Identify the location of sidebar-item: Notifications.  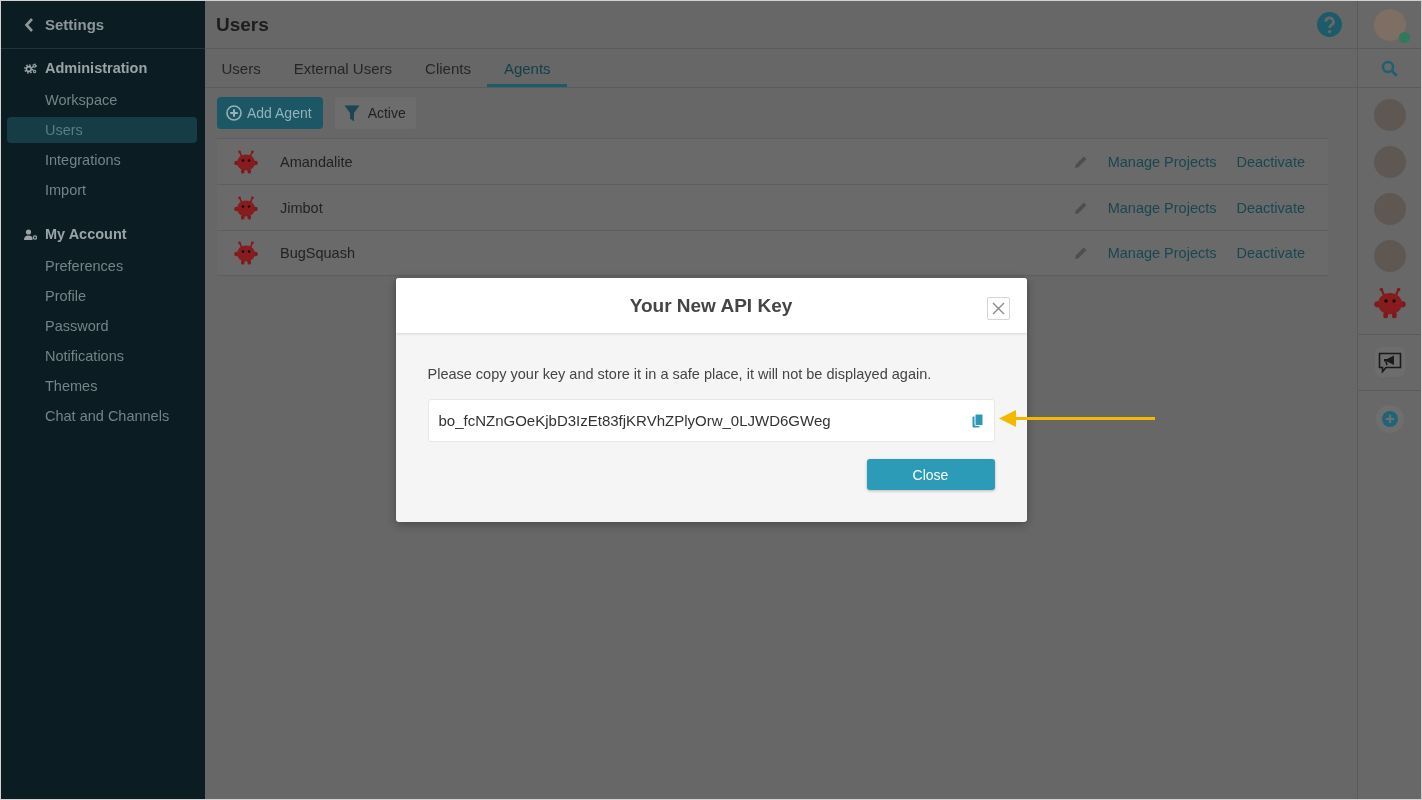
(102, 356).